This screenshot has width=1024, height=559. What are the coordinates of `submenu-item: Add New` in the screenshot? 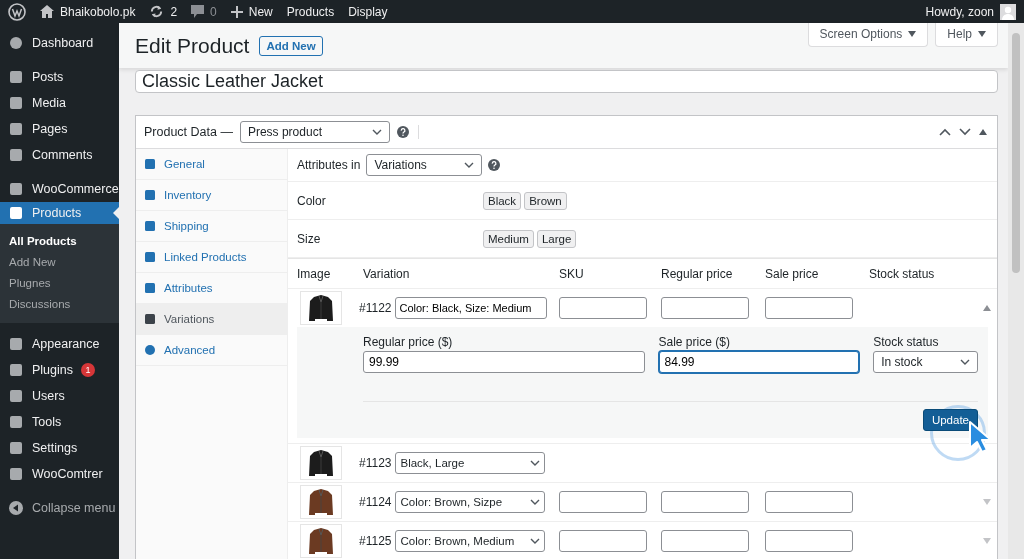 It's located at (59, 262).